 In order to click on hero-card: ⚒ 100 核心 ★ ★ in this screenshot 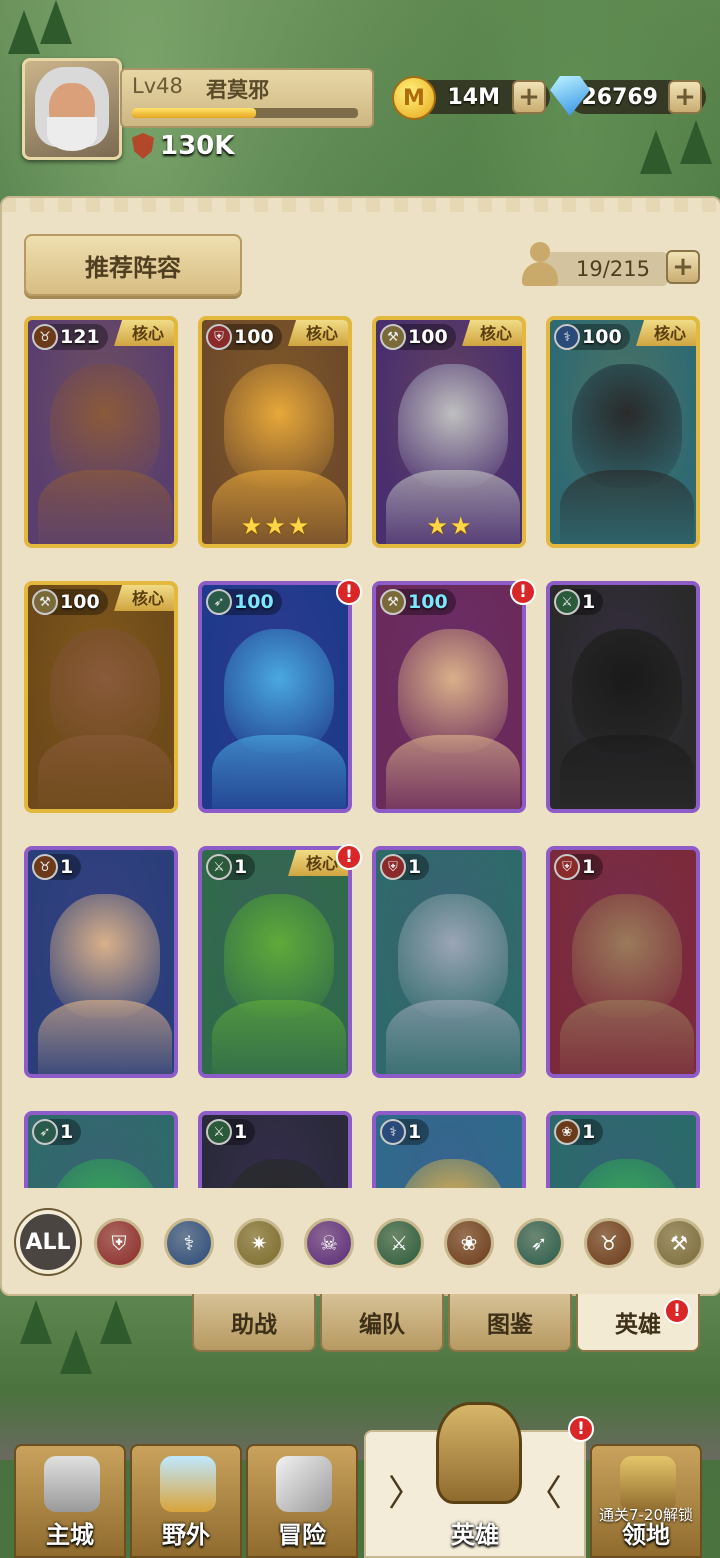, I will do `click(449, 432)`.